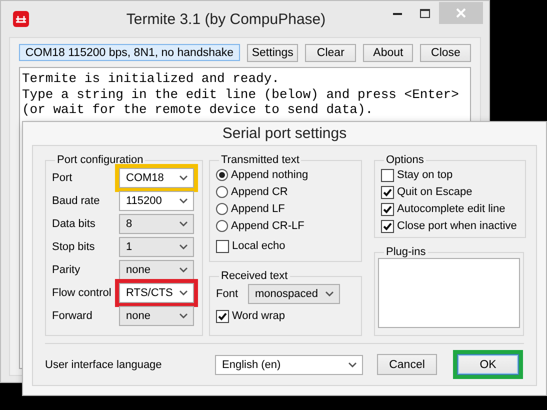 The height and width of the screenshot is (410, 547). Describe the element at coordinates (330, 53) in the screenshot. I see `toolbar-button: Clear` at that location.